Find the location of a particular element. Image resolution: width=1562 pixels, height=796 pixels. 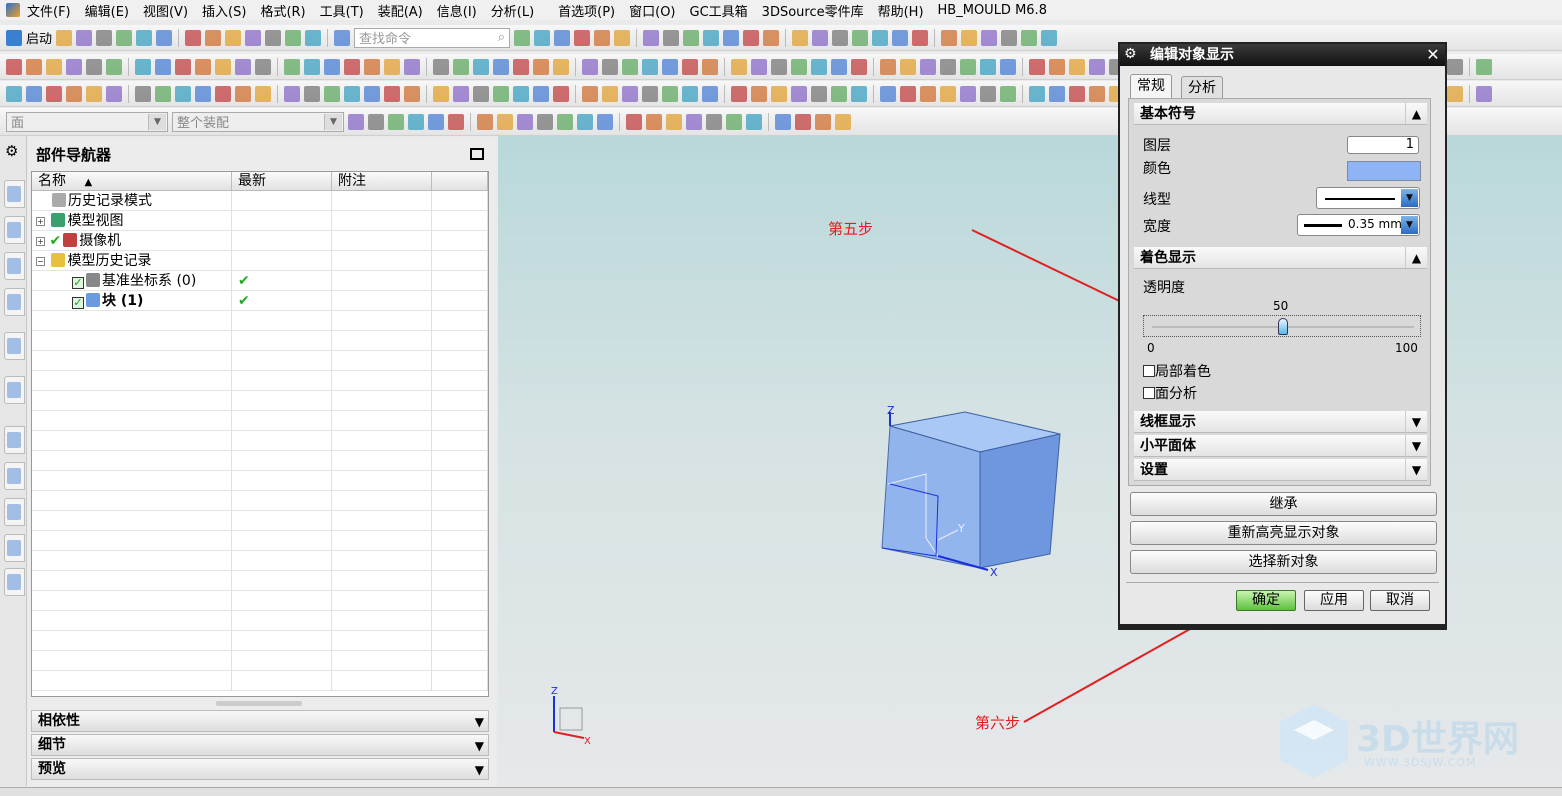

layer-input: 1 is located at coordinates (1383, 145).